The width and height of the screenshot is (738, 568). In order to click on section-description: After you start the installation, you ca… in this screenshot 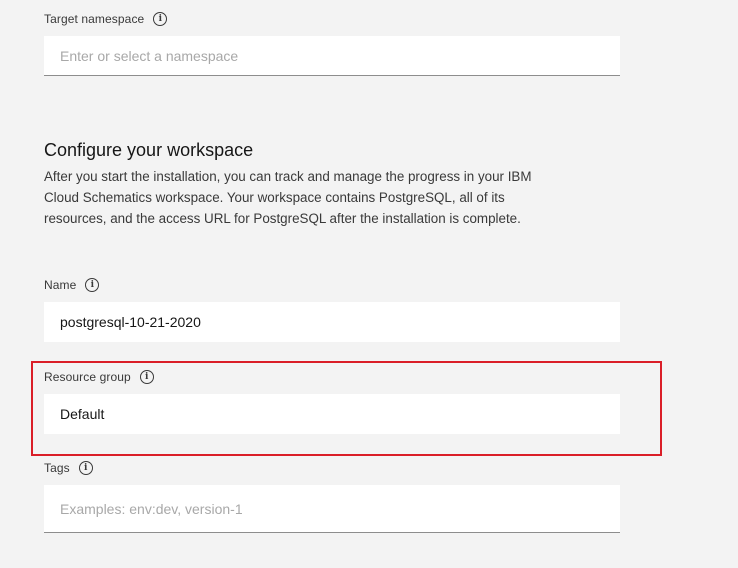, I will do `click(288, 197)`.